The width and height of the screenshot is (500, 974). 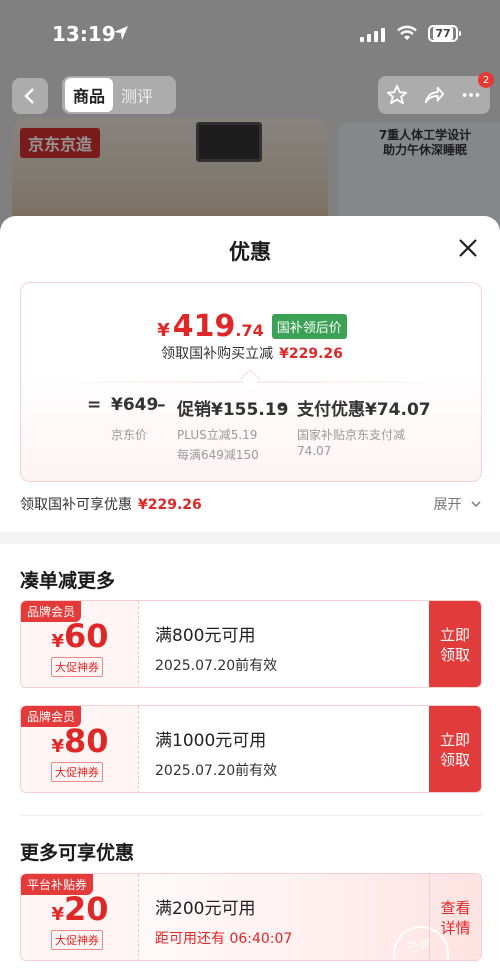 I want to click on coupon-condition: 满800元可用, so click(x=205, y=636).